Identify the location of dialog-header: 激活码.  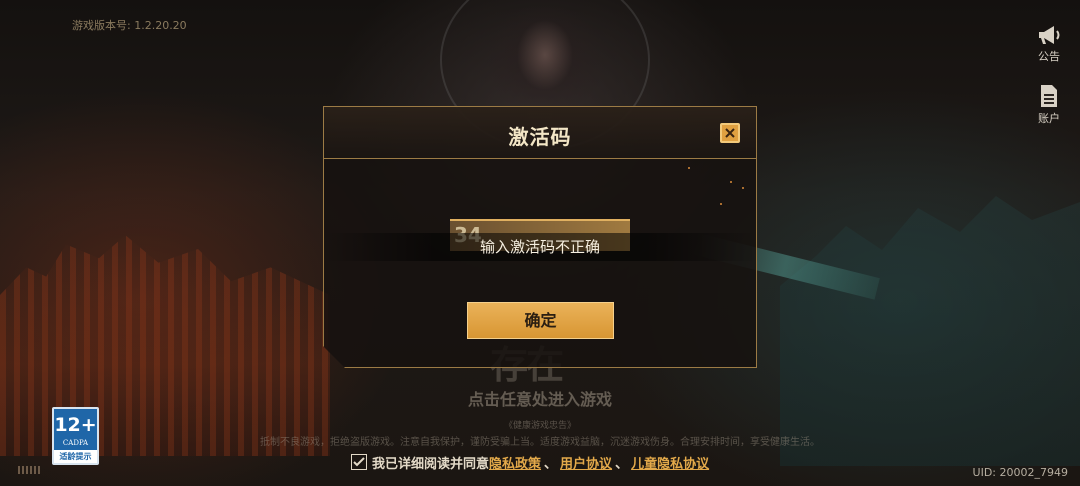
(540, 133).